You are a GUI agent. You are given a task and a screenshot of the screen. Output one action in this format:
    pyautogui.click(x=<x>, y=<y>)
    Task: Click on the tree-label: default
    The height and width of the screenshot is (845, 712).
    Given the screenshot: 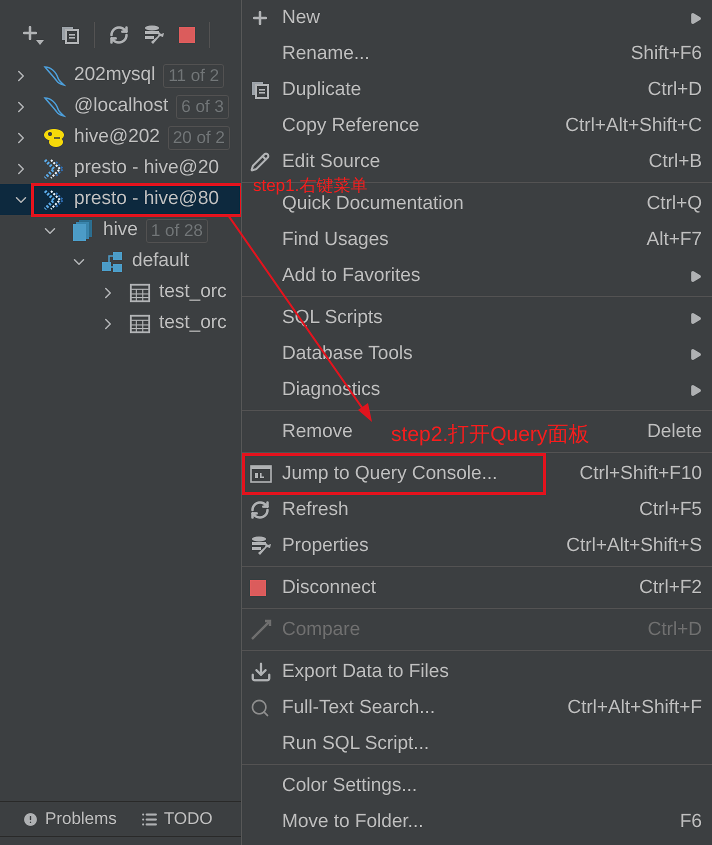 What is the action you would take?
    pyautogui.click(x=161, y=261)
    